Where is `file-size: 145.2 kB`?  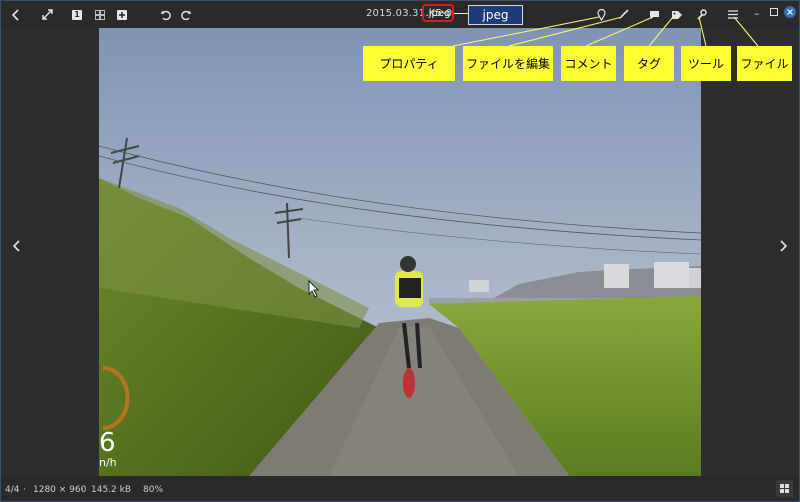 file-size: 145.2 kB is located at coordinates (111, 490).